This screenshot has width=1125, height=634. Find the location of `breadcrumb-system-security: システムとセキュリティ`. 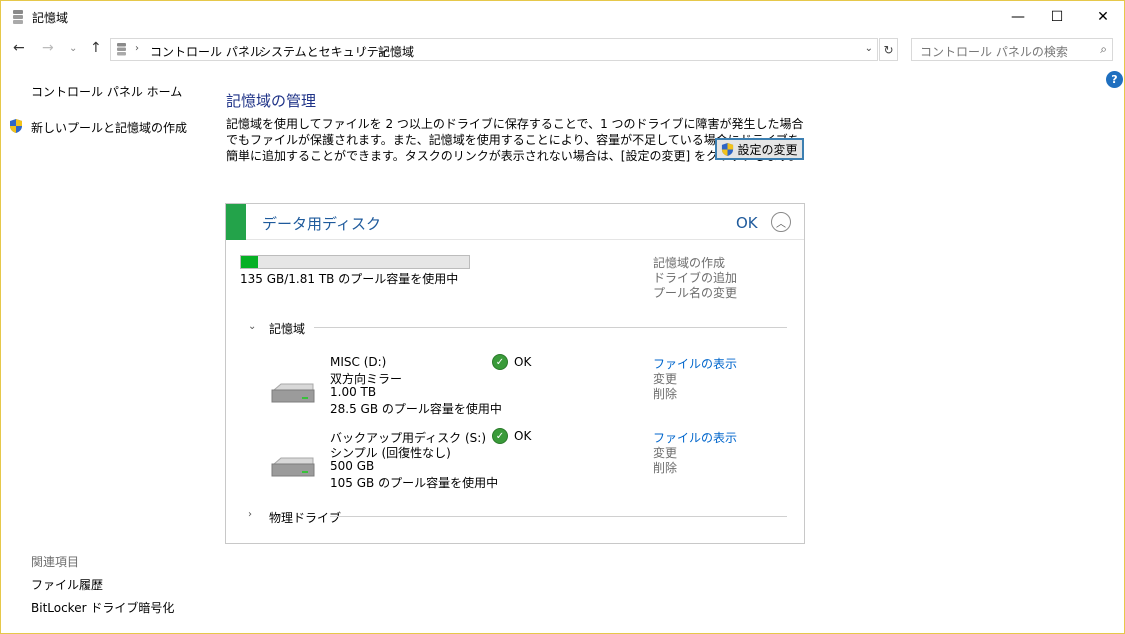

breadcrumb-system-security: システムとセキュリティ is located at coordinates (324, 51).